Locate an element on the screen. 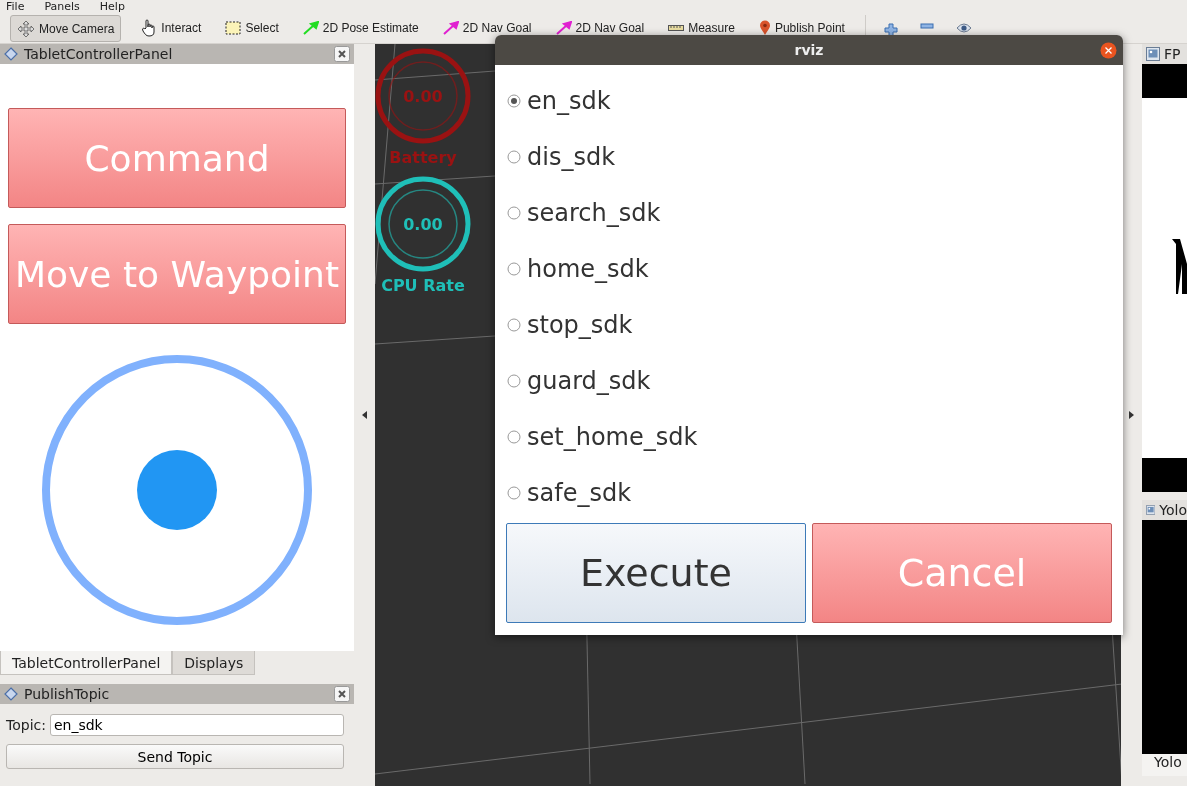 The width and height of the screenshot is (1187, 786). option-label: guard_sdk is located at coordinates (589, 381).